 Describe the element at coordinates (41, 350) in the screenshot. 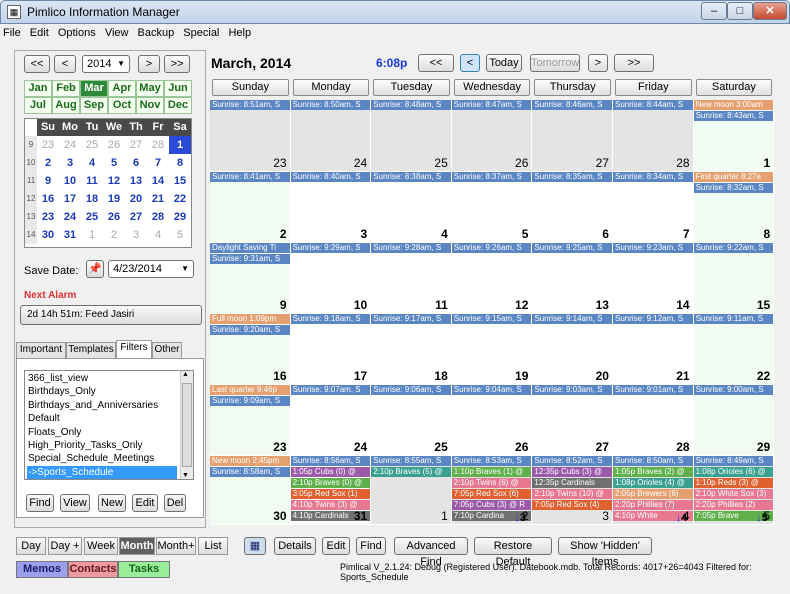

I see `tab-important: Important` at that location.